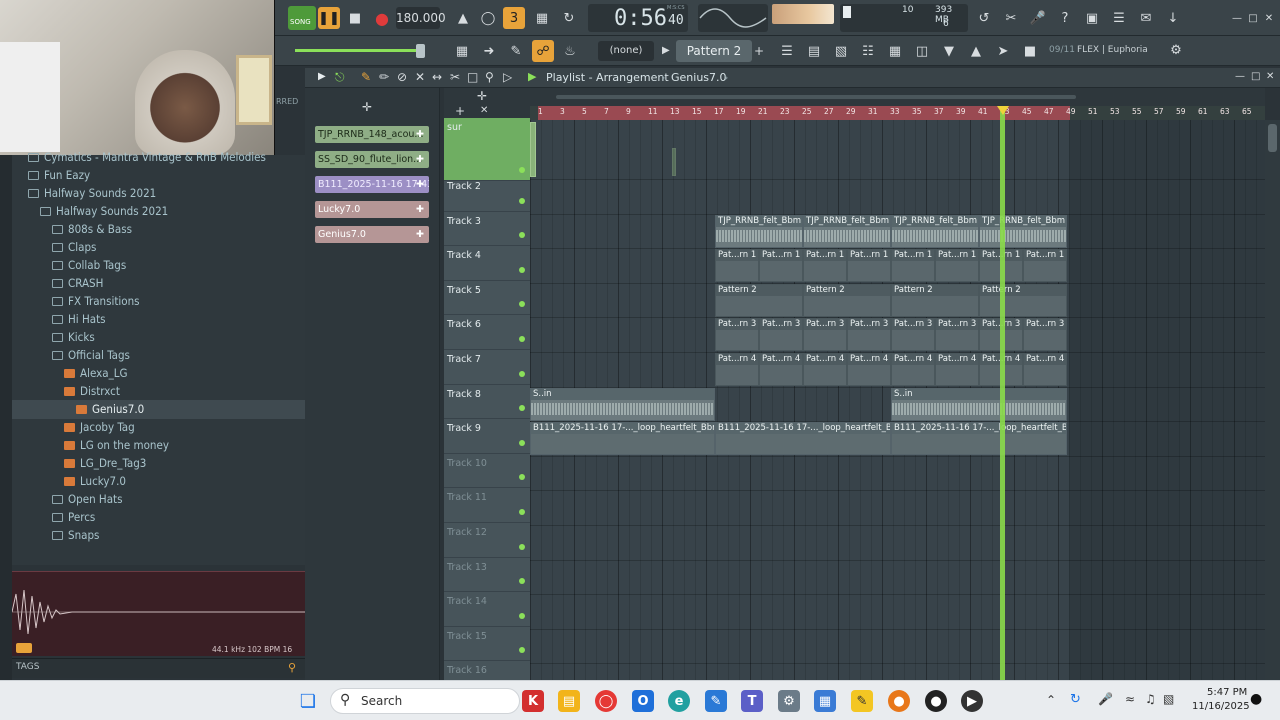 The image size is (1280, 720). What do you see at coordinates (487, 263) in the screenshot?
I see `track-header: Track 4` at bounding box center [487, 263].